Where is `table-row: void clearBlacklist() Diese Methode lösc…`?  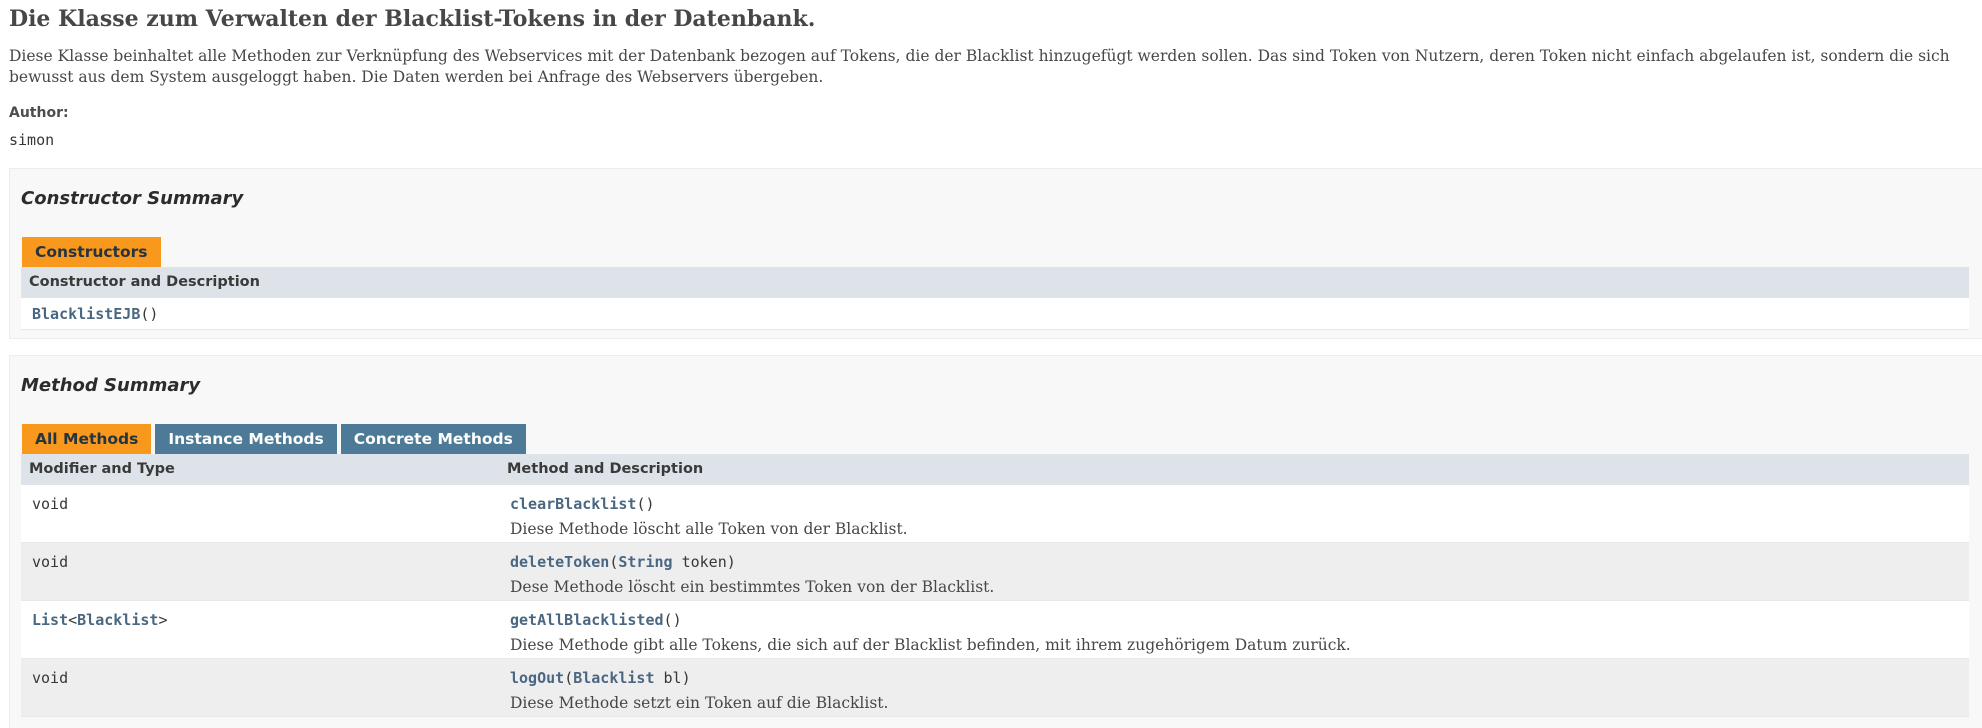 table-row: void clearBlacklist() Diese Methode lösc… is located at coordinates (995, 514).